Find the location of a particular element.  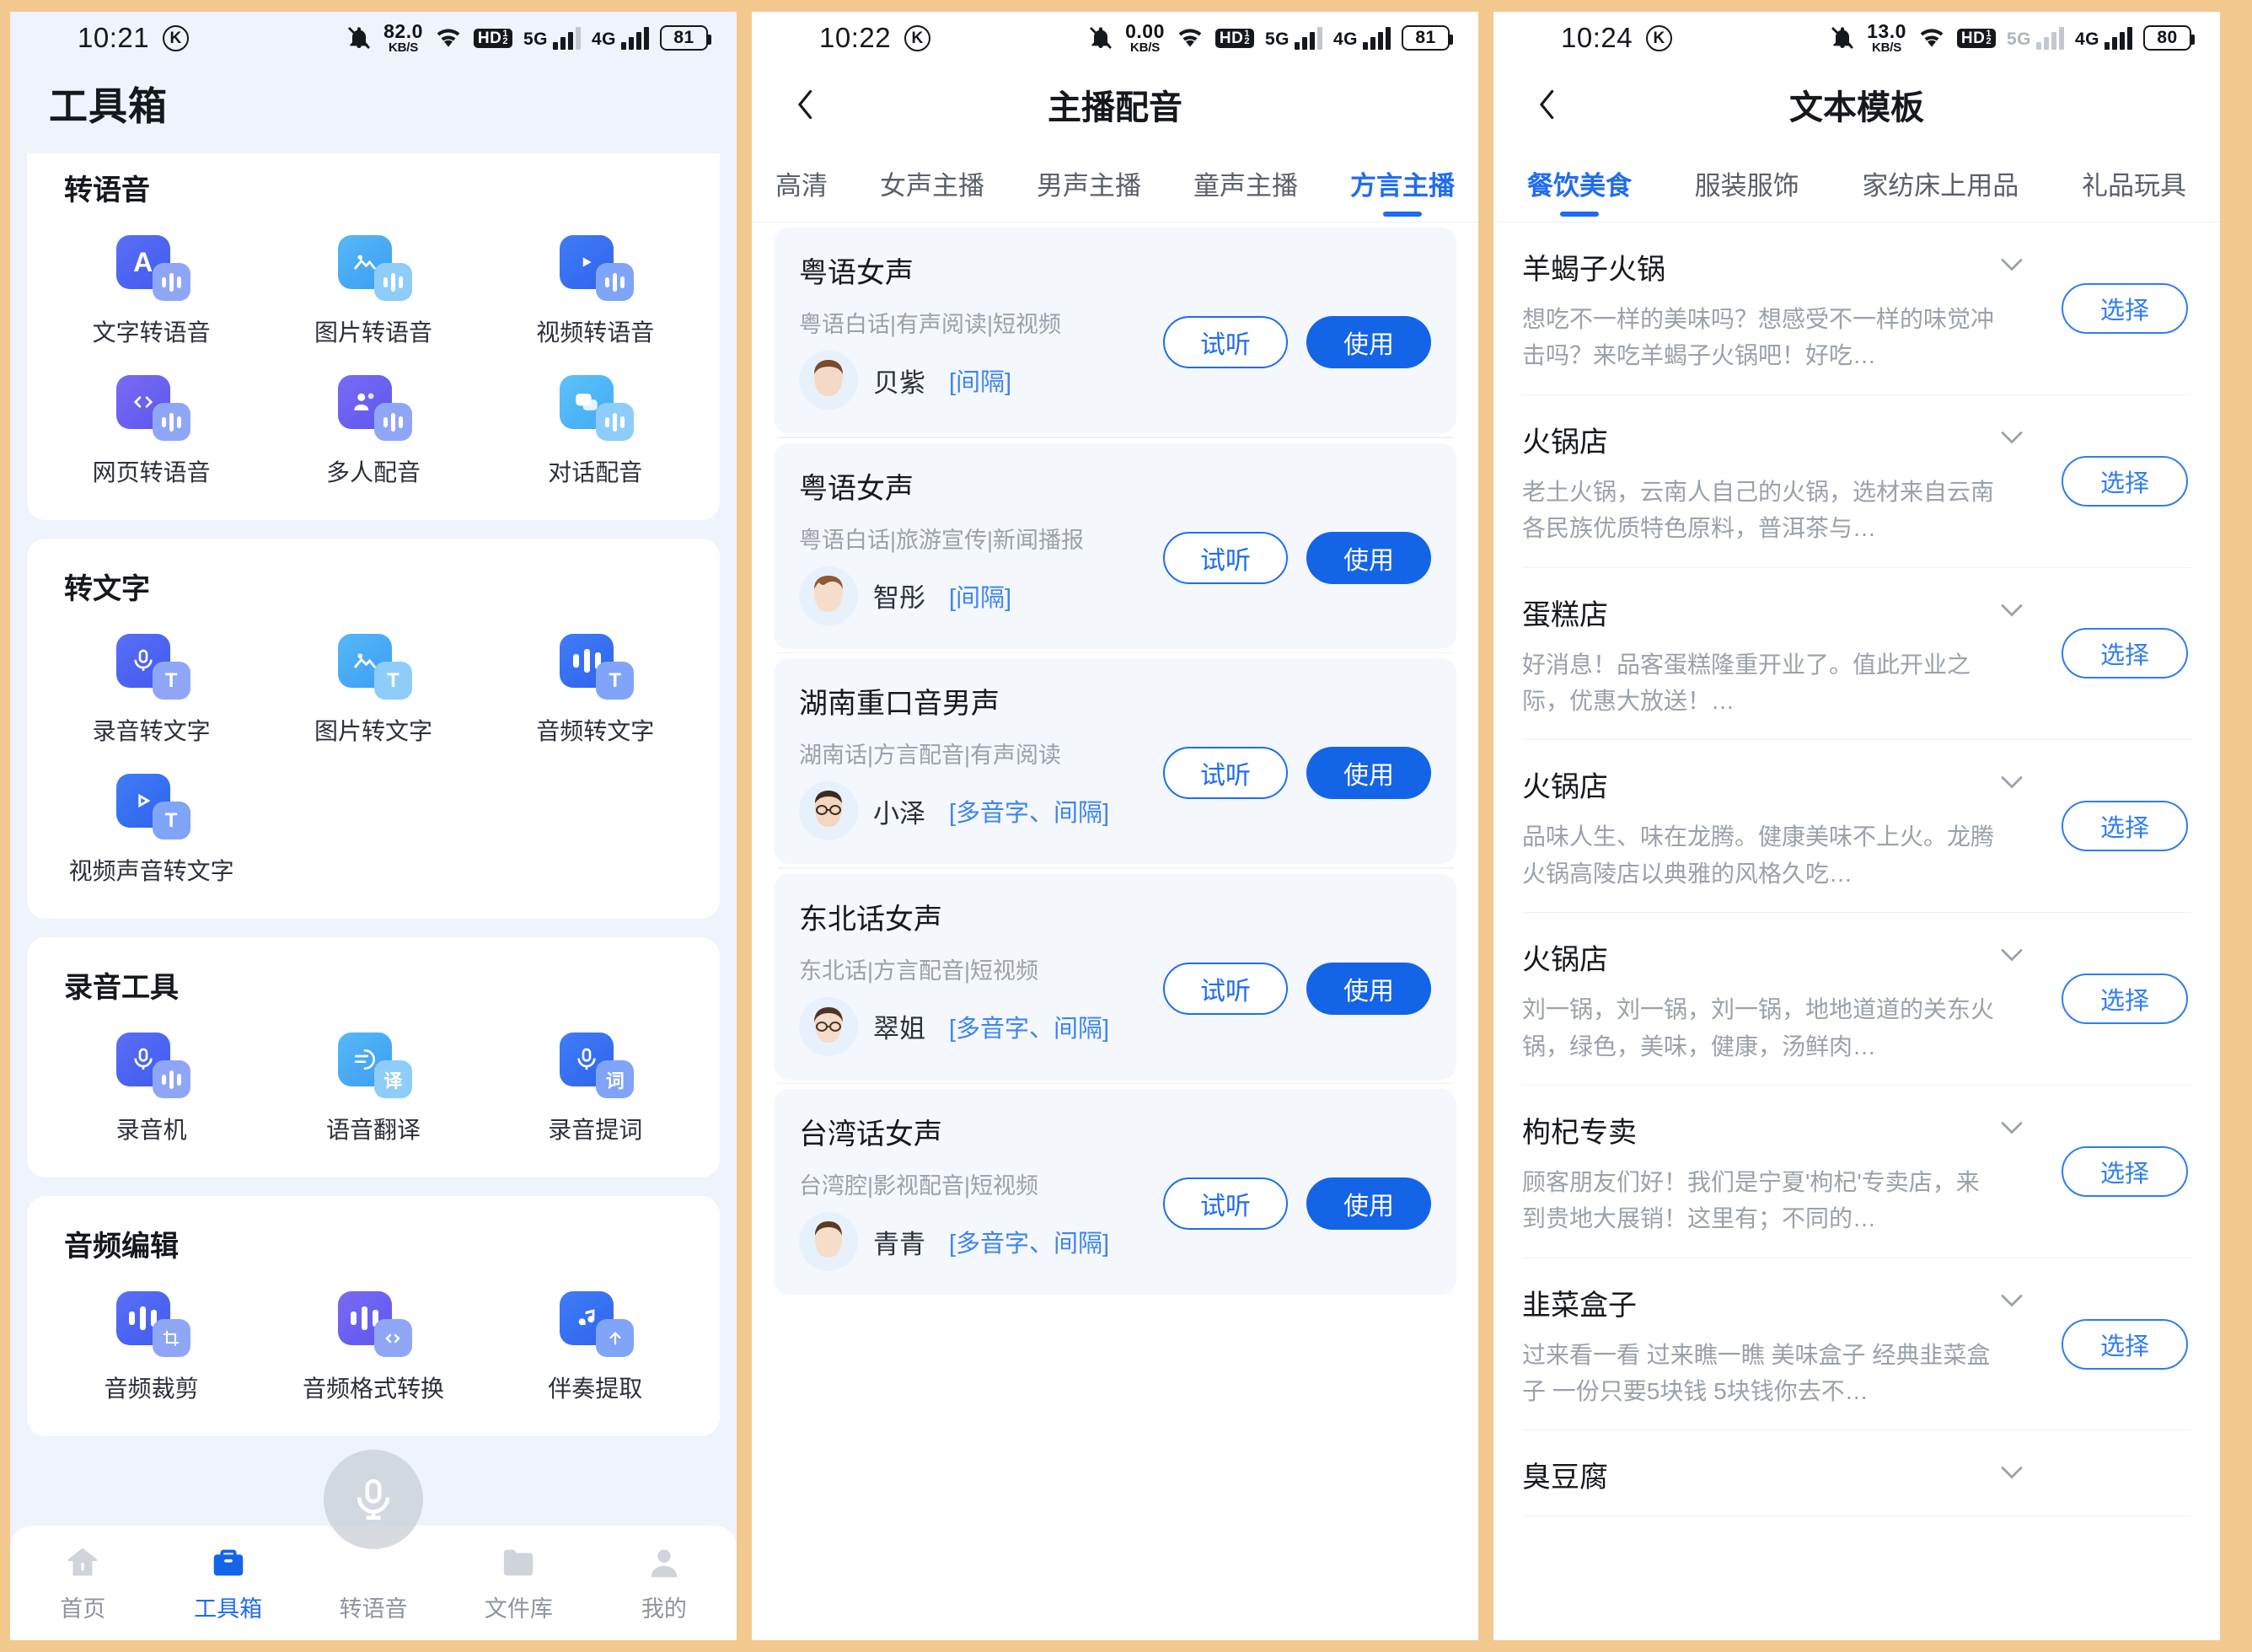

speaker-tags: [间隔] is located at coordinates (981, 598).